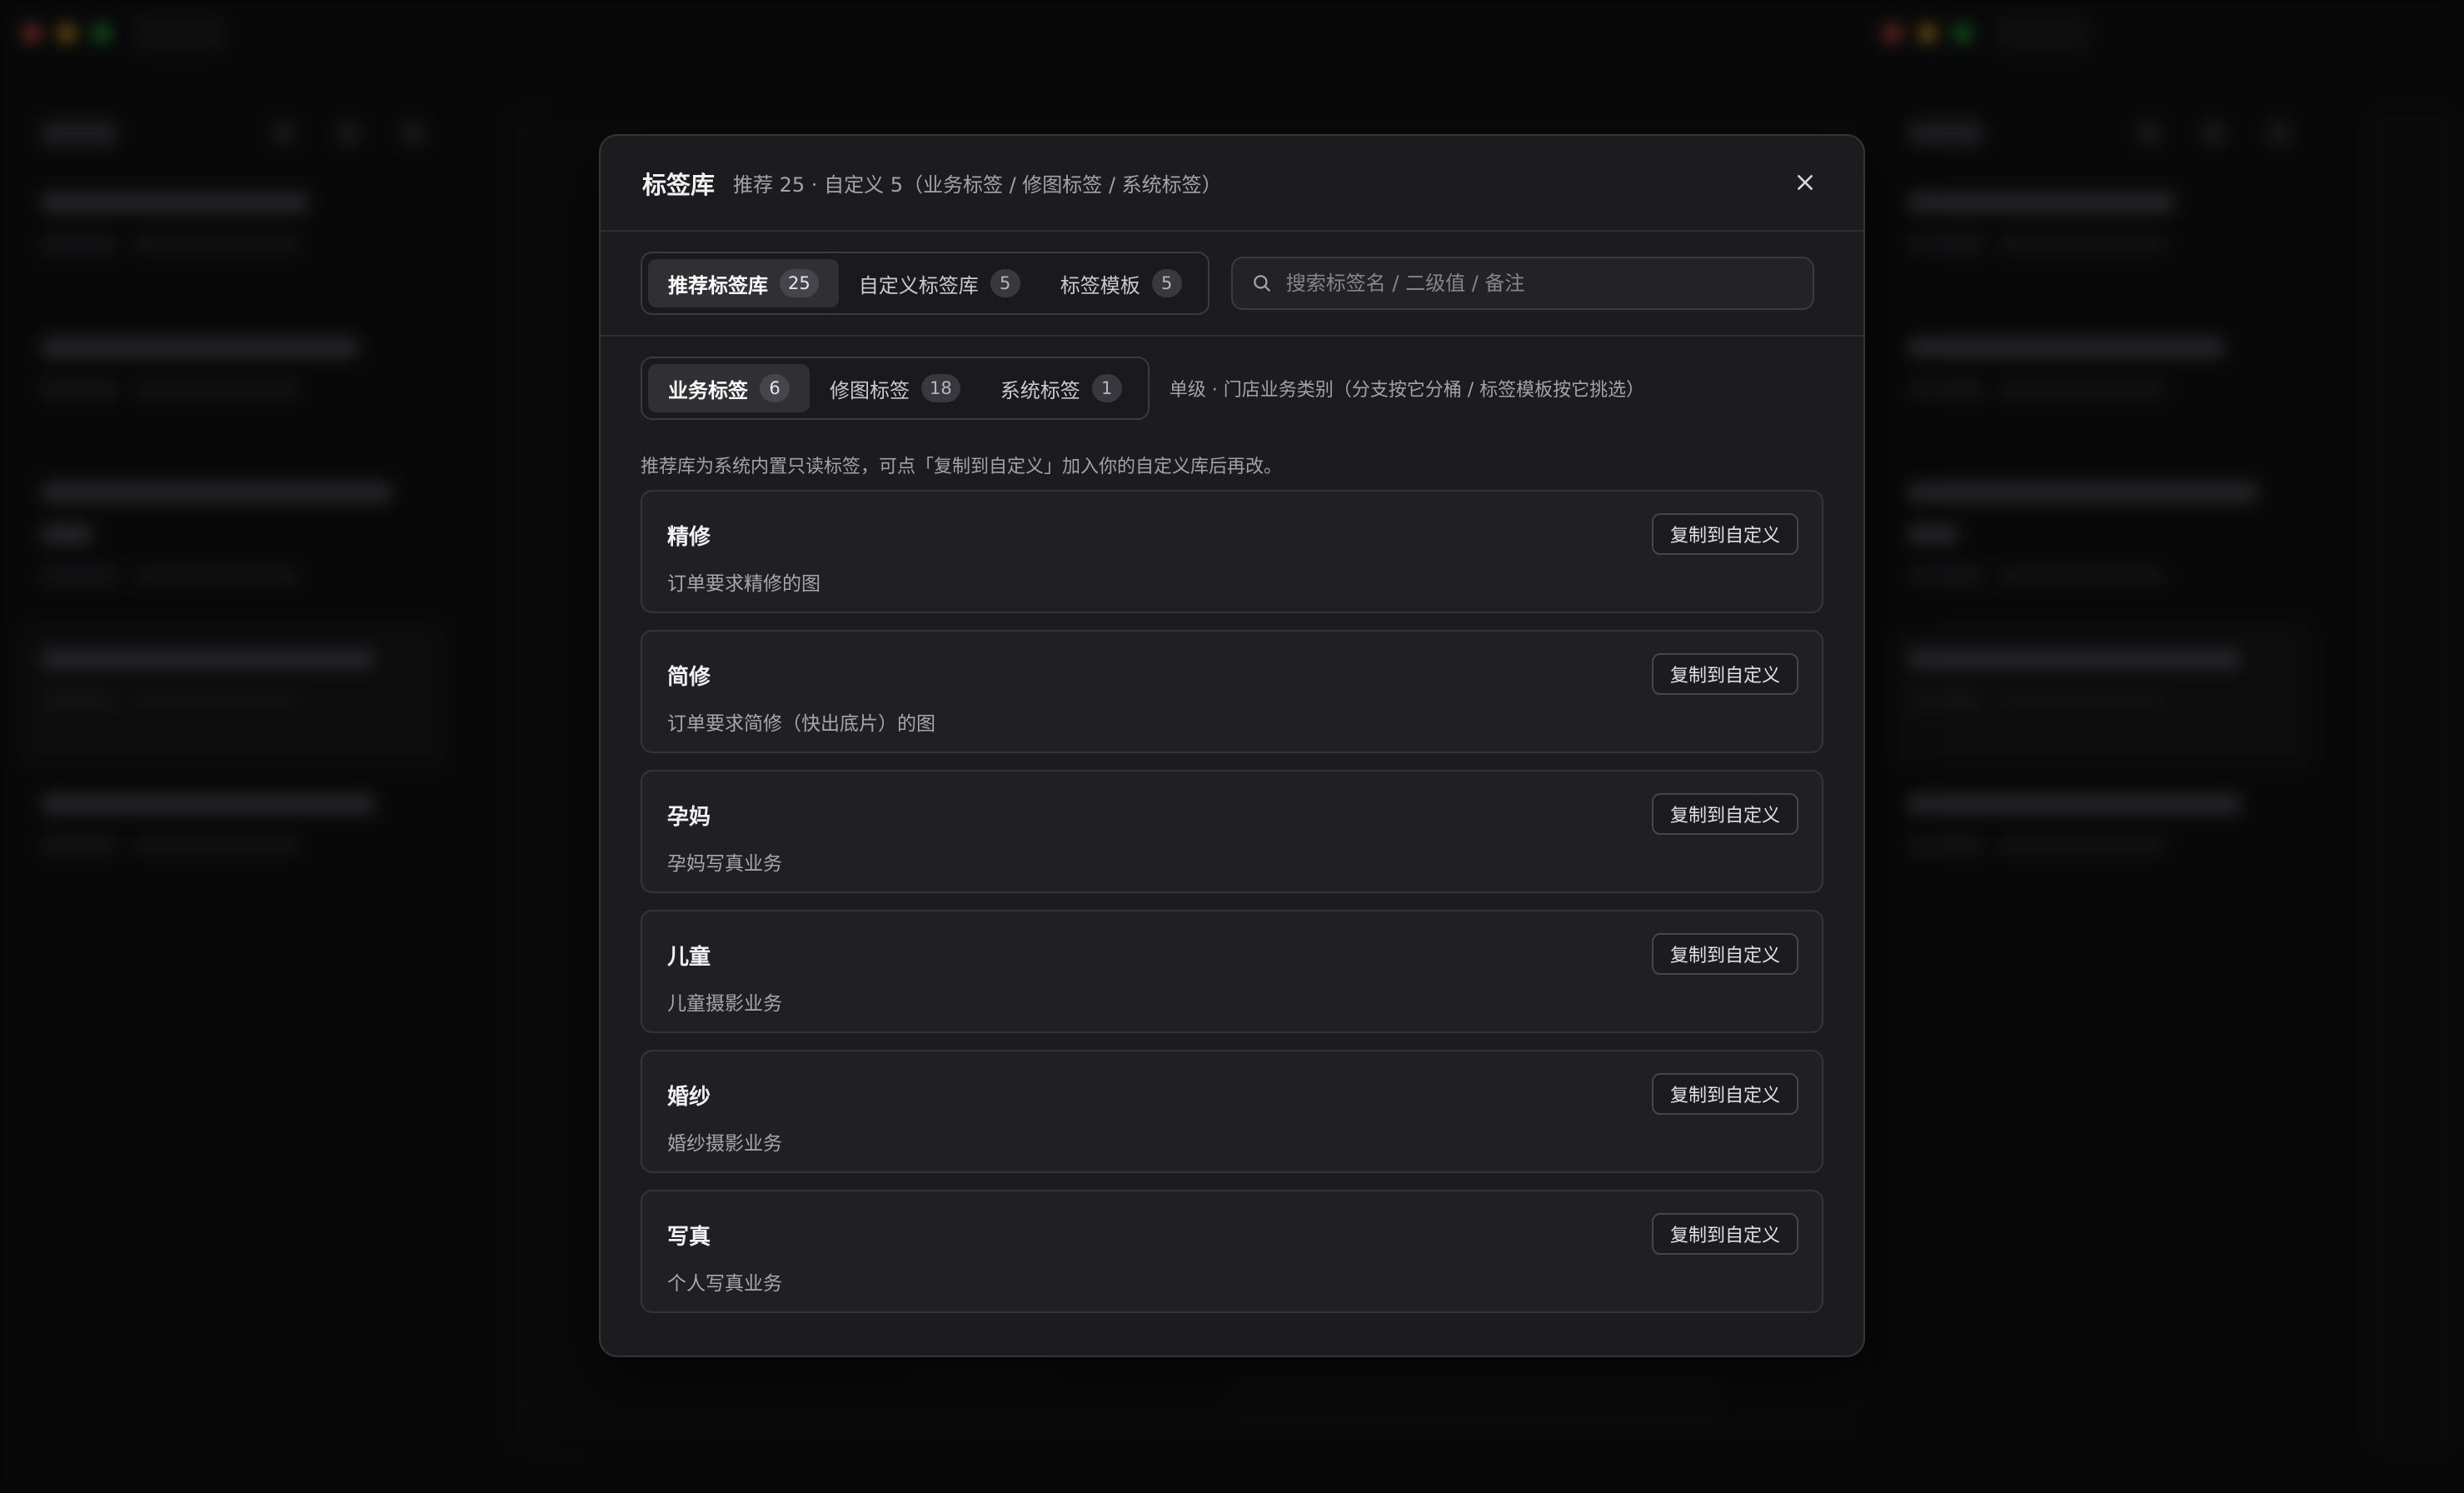 This screenshot has height=1493, width=2464. What do you see at coordinates (962, 467) in the screenshot?
I see `readonly-note: 推荐库为系统内置只读标签，可点「复制到自定义」加入你的自定义库后再改。` at bounding box center [962, 467].